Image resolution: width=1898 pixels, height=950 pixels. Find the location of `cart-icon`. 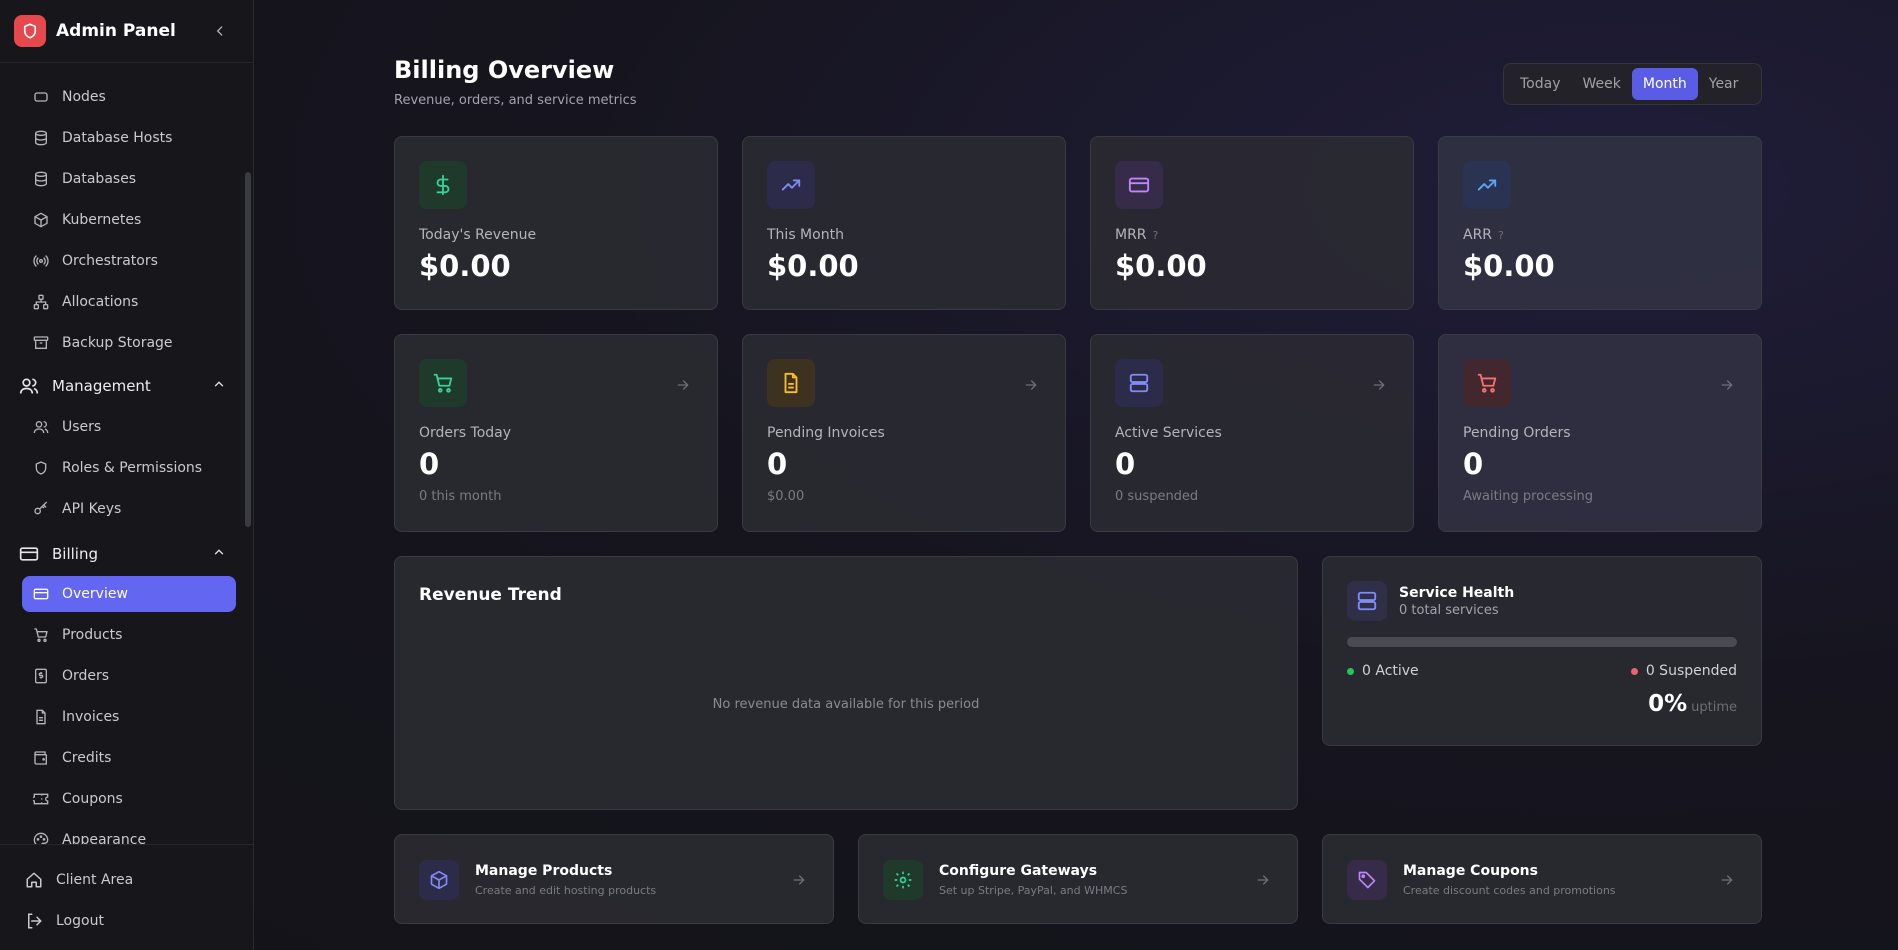

cart-icon is located at coordinates (1487, 383).